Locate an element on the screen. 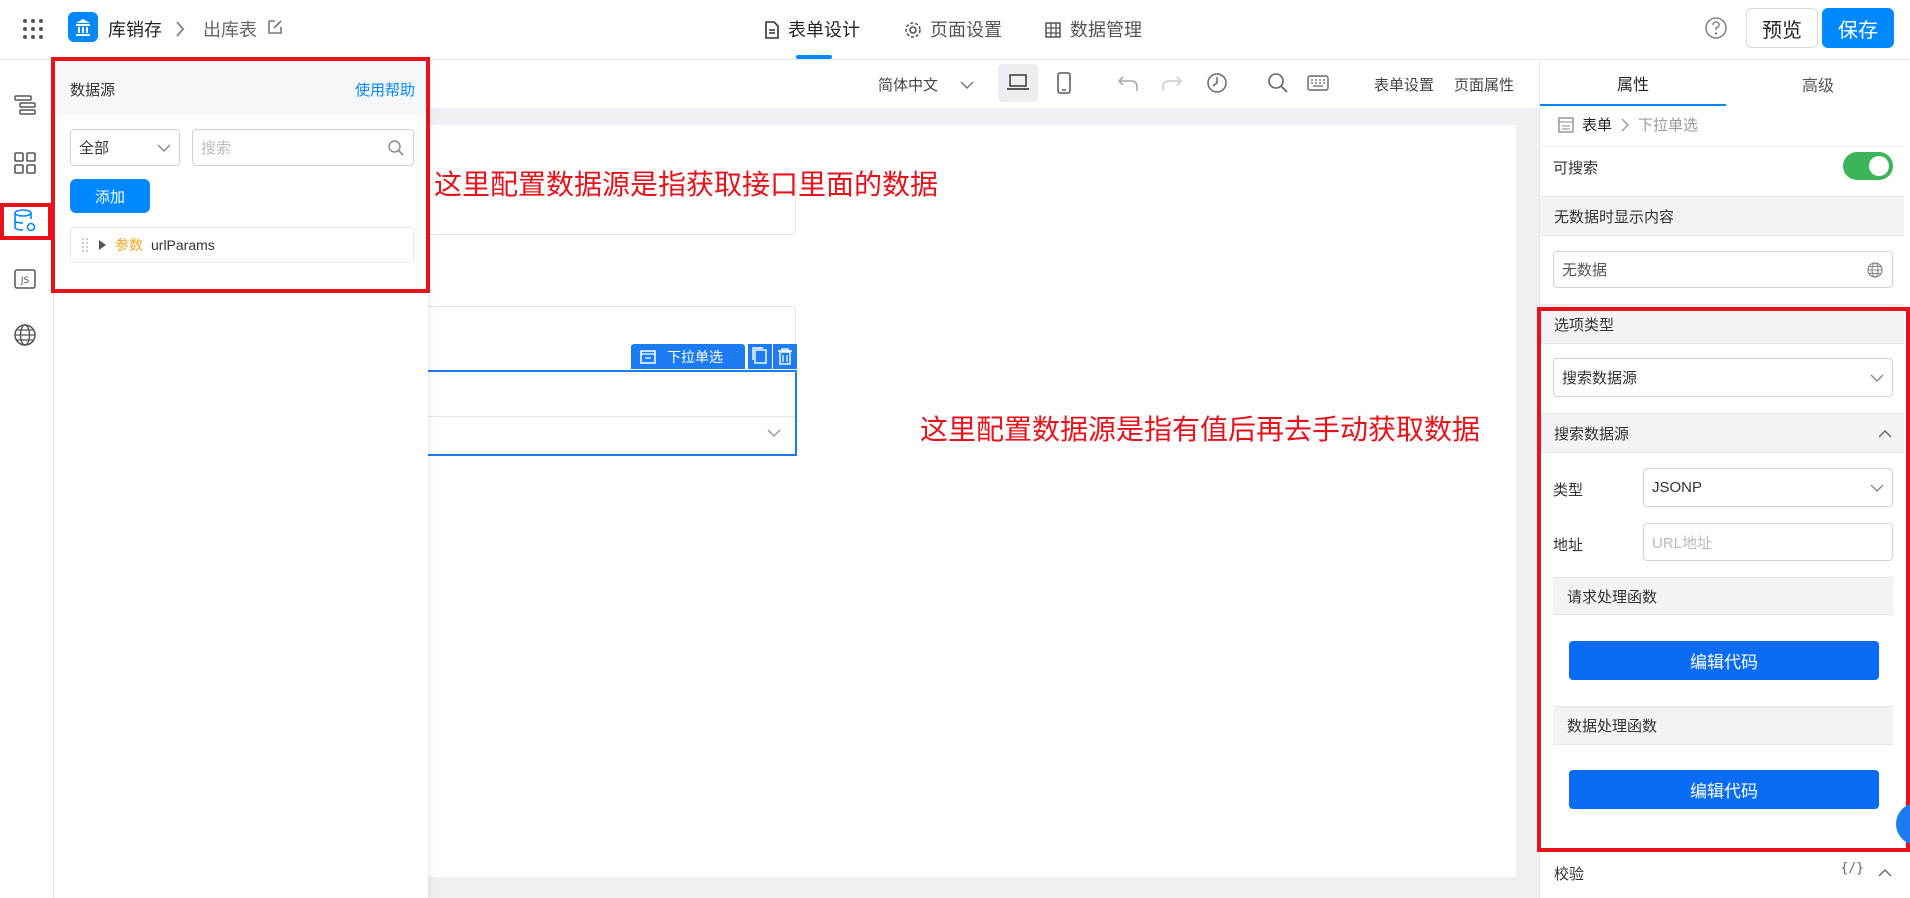  search-icon is located at coordinates (1278, 83).